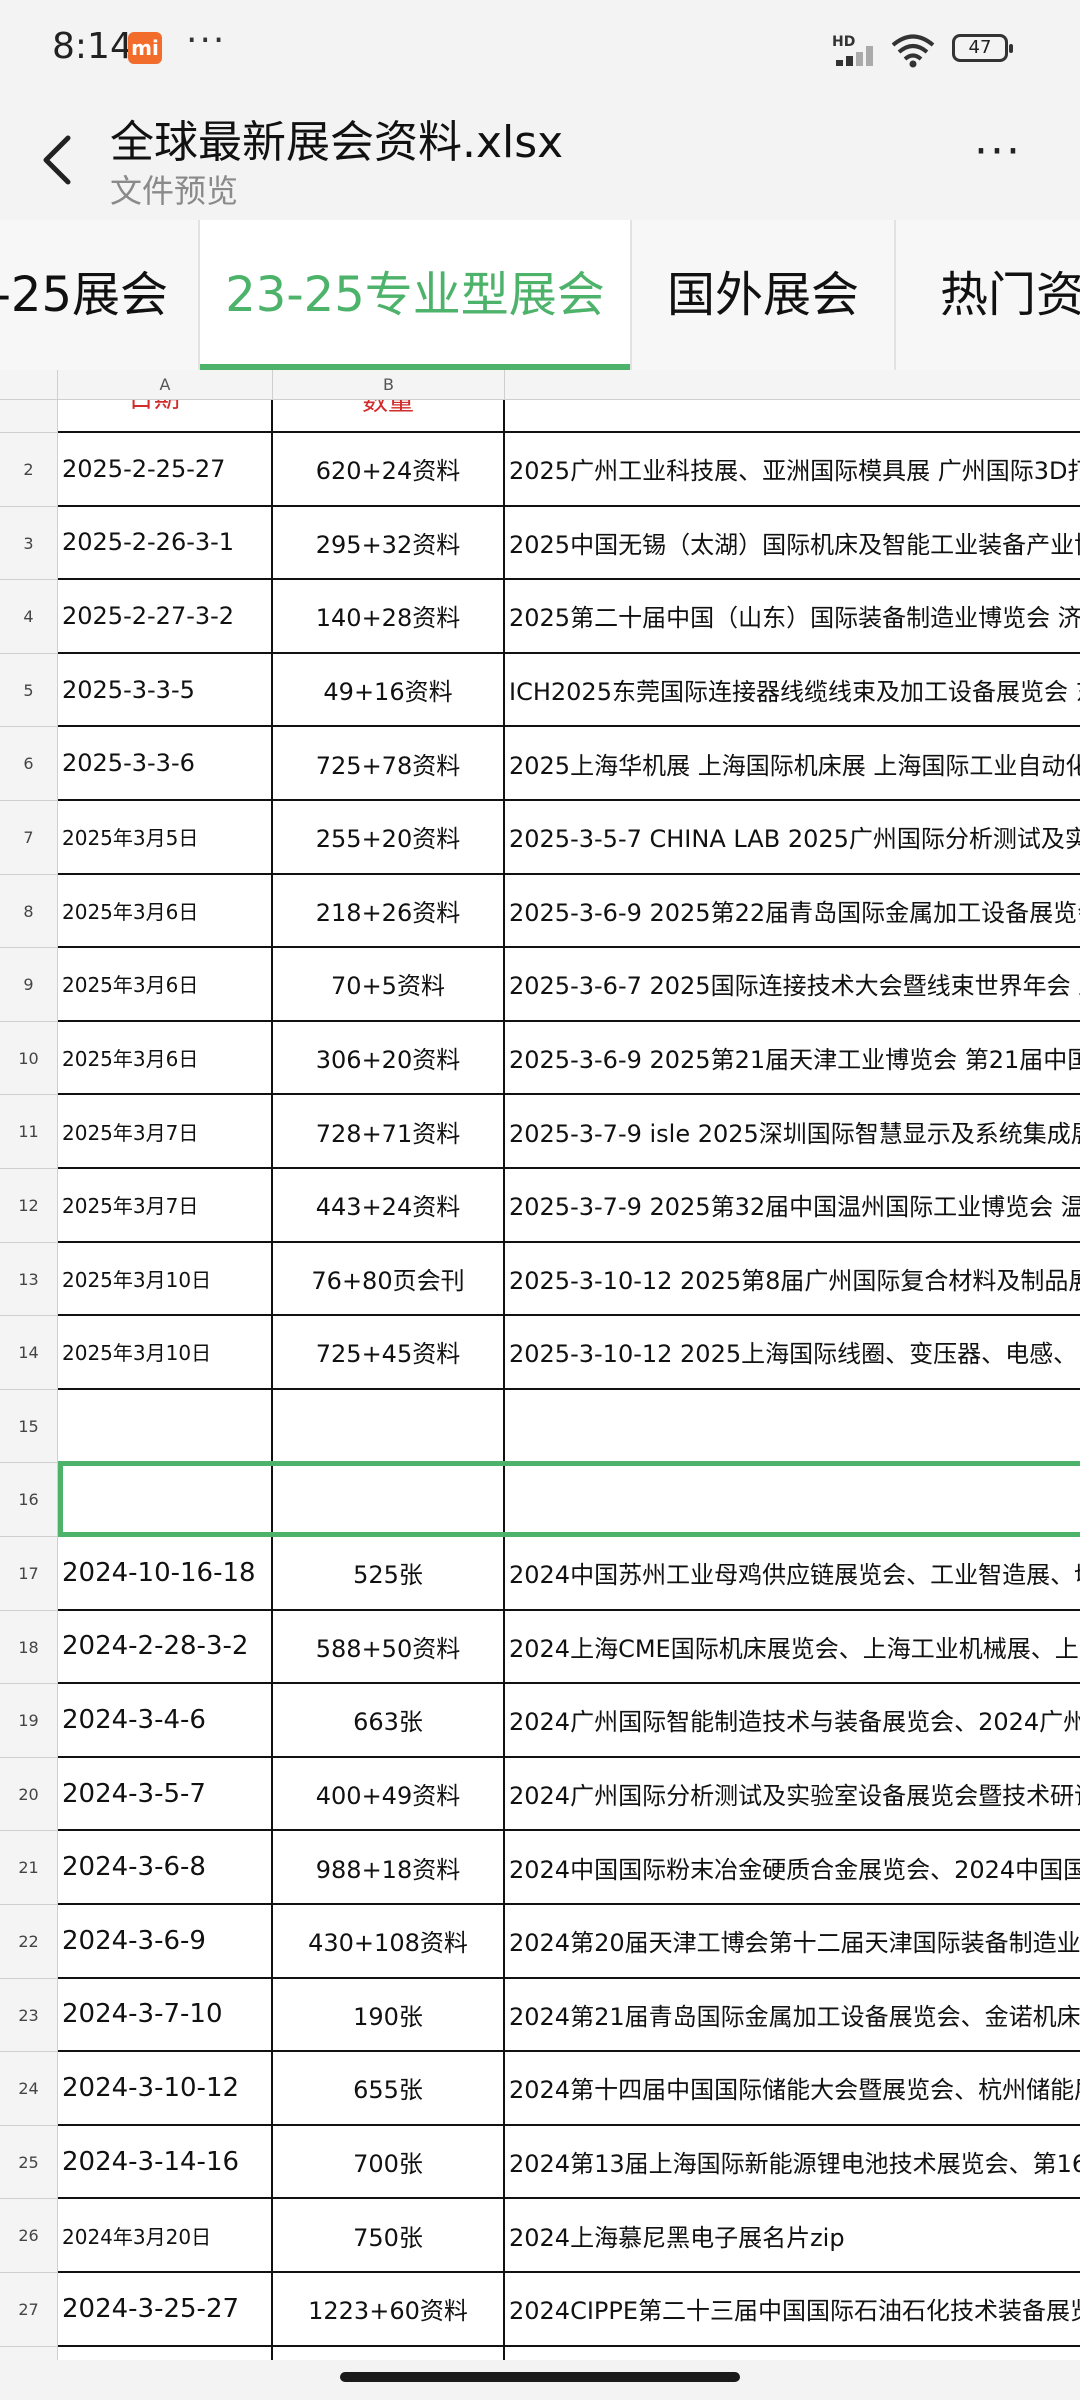  Describe the element at coordinates (165, 2015) in the screenshot. I see `cell-date: 2024-3-7-10` at that location.